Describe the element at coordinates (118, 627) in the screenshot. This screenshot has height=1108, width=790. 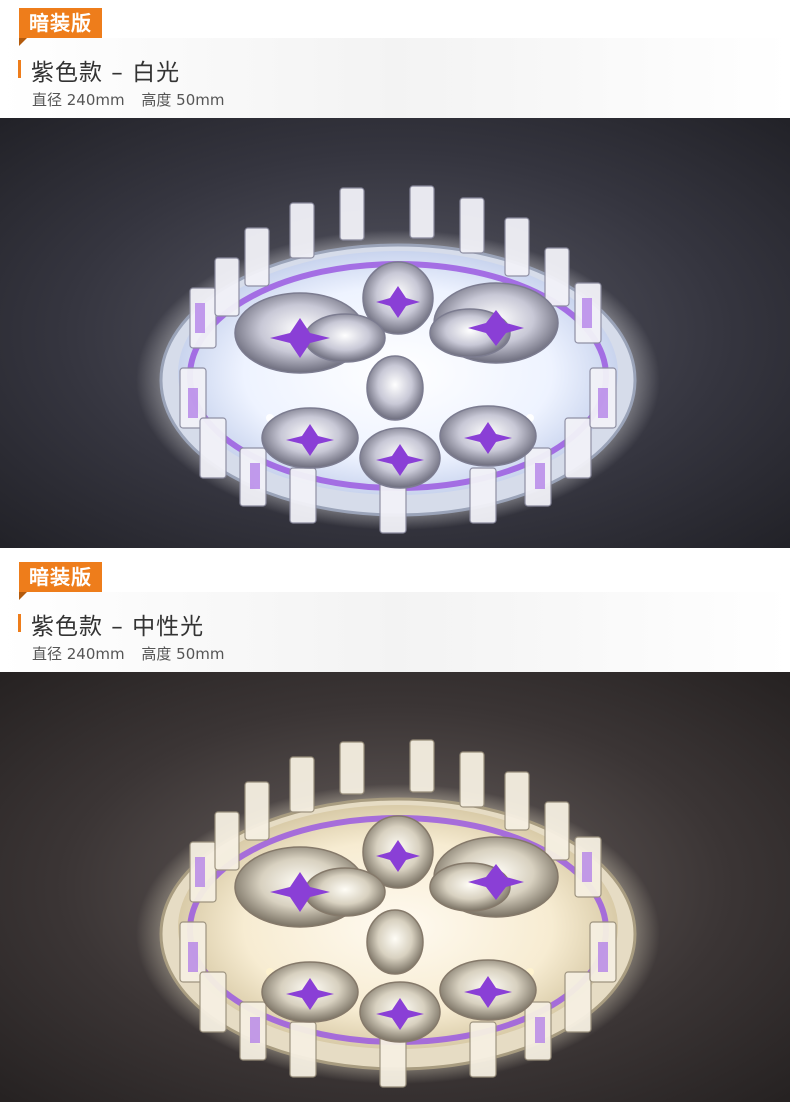
I see `variant-title: 紫色款 – 中性光` at that location.